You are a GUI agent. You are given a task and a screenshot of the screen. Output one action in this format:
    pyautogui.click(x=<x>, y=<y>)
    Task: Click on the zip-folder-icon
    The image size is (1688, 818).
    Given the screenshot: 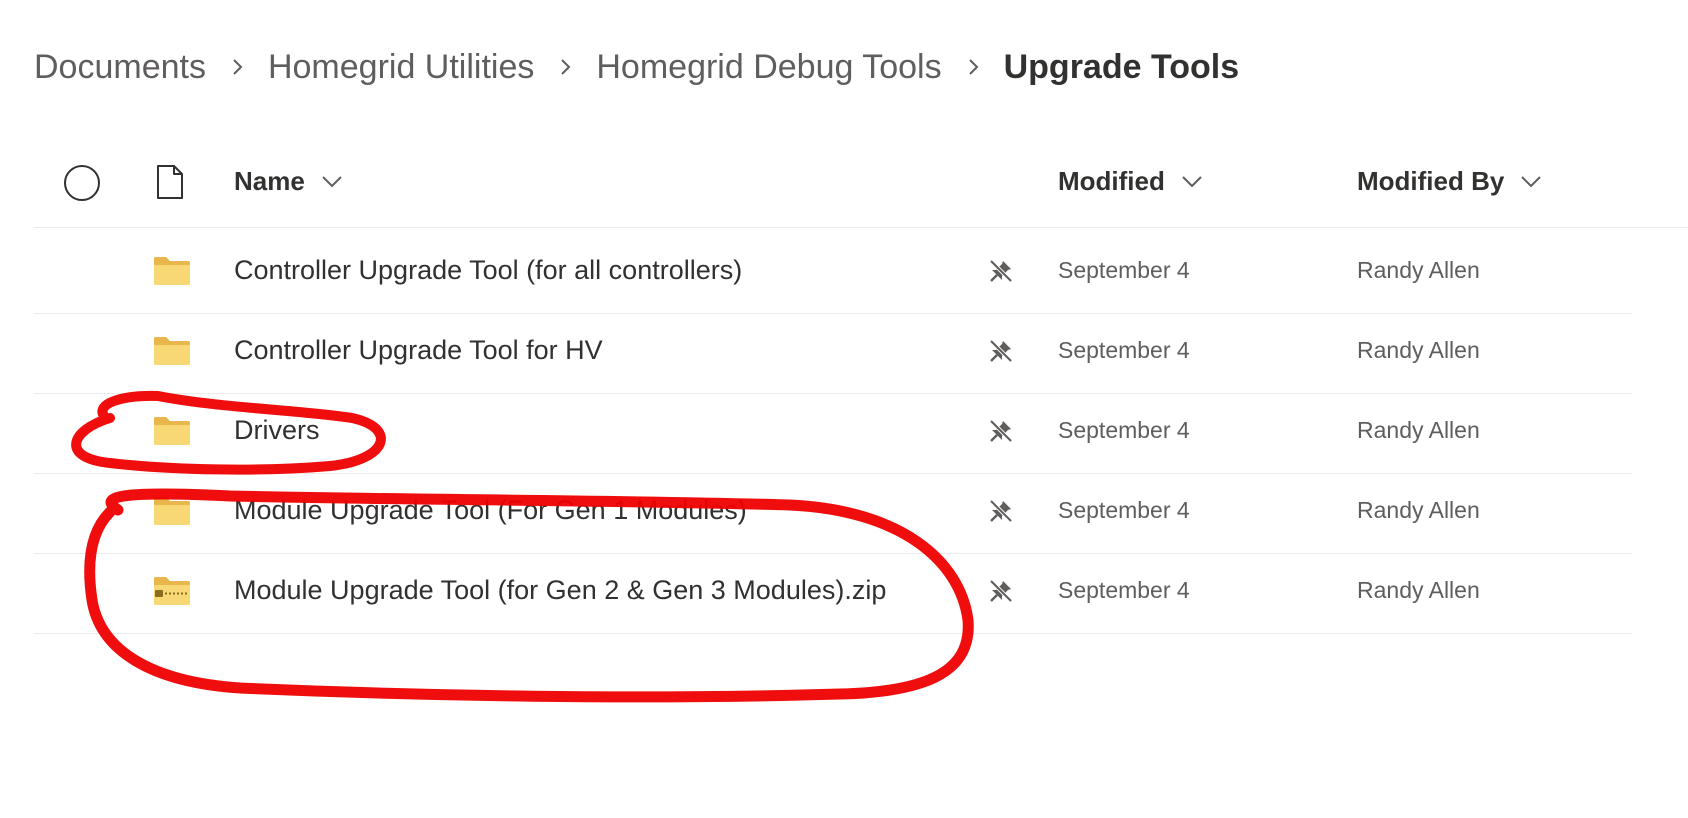 What is the action you would take?
    pyautogui.click(x=172, y=590)
    